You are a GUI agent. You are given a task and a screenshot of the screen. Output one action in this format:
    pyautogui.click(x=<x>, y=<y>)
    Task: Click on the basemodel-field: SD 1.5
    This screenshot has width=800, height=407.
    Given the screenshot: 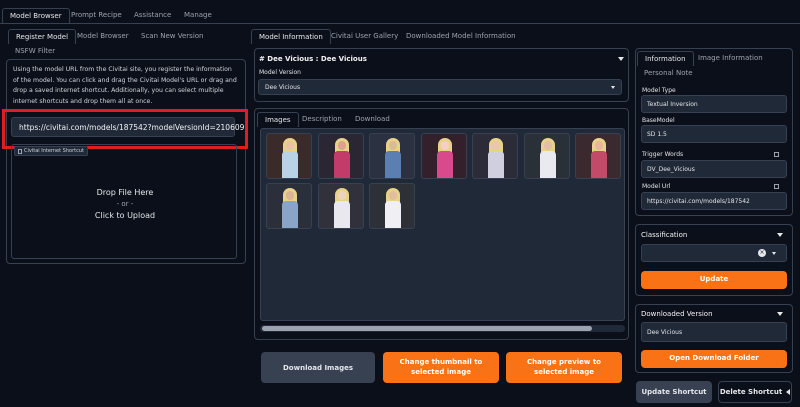 What is the action you would take?
    pyautogui.click(x=714, y=134)
    